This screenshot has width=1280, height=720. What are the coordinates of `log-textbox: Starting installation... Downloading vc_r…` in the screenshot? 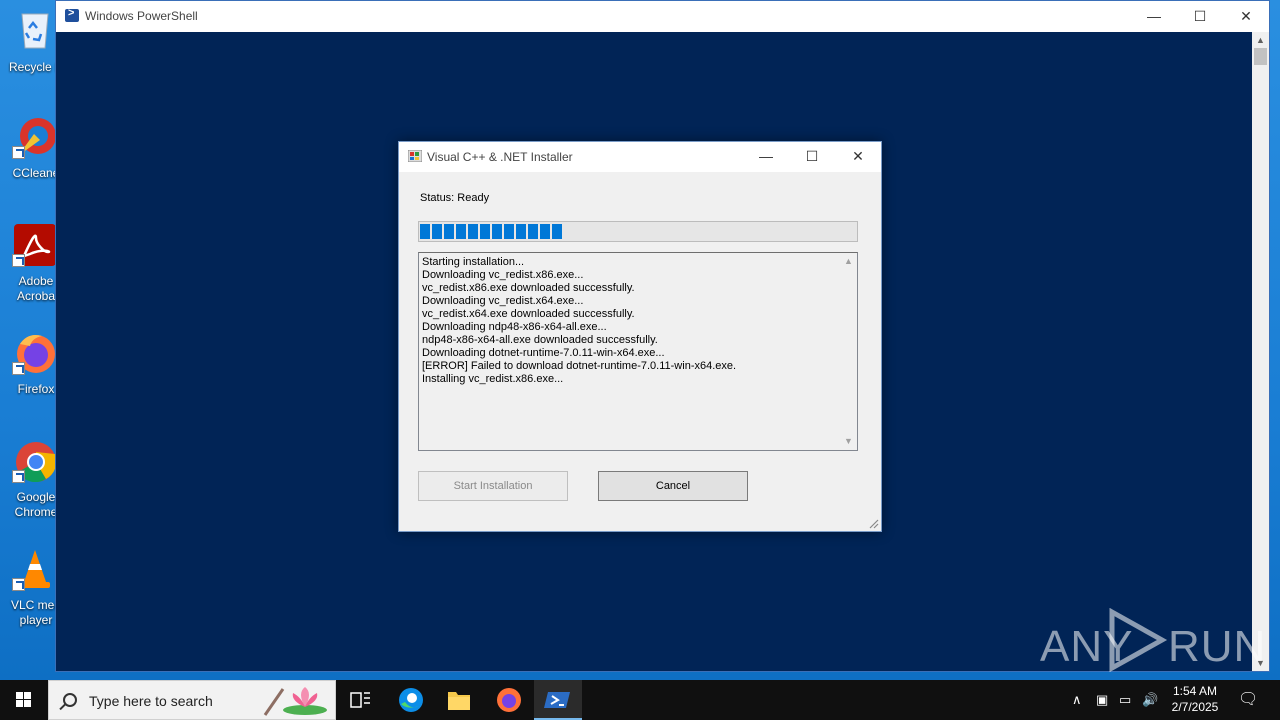 It's located at (638, 351).